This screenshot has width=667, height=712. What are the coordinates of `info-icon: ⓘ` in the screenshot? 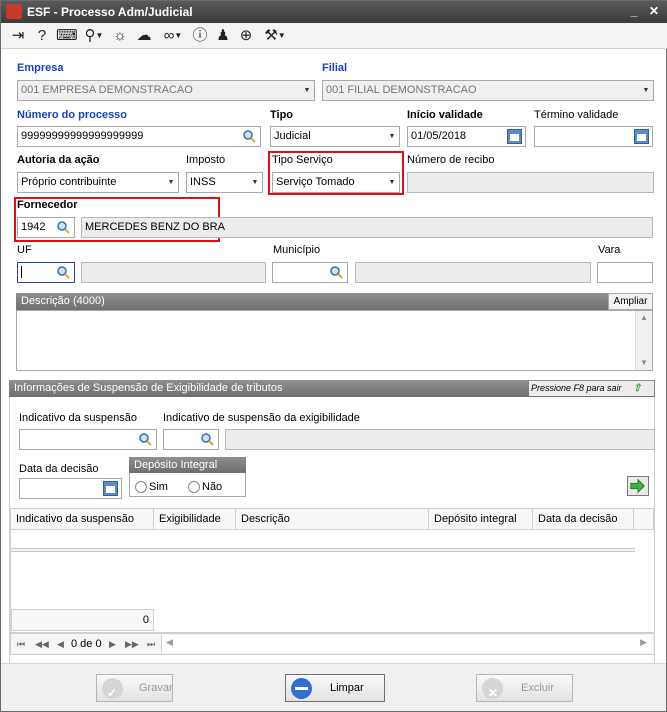 It's located at (200, 36).